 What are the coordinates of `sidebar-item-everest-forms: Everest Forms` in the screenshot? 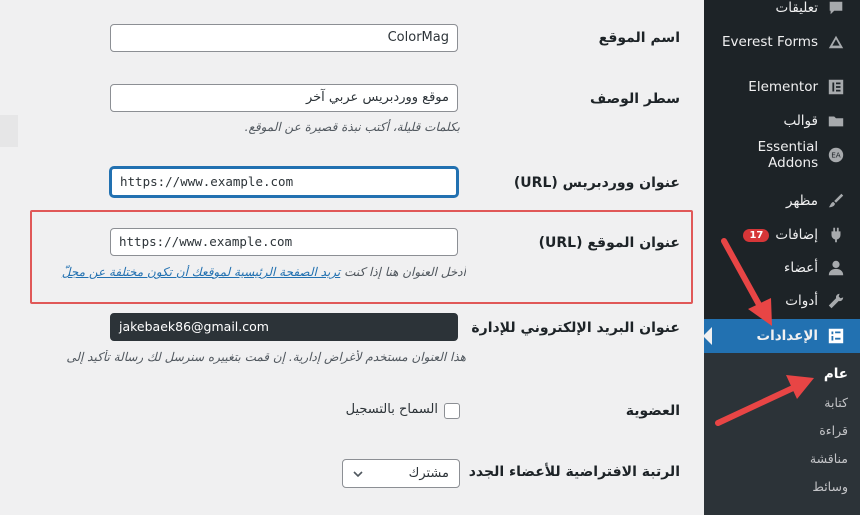 It's located at (782, 42).